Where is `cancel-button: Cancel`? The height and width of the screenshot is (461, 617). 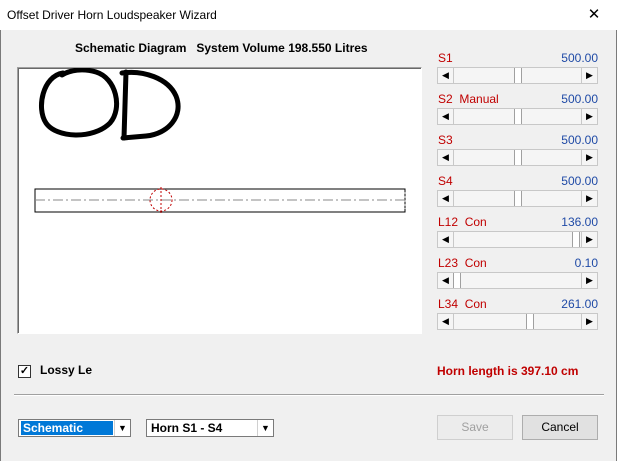 cancel-button: Cancel is located at coordinates (560, 427).